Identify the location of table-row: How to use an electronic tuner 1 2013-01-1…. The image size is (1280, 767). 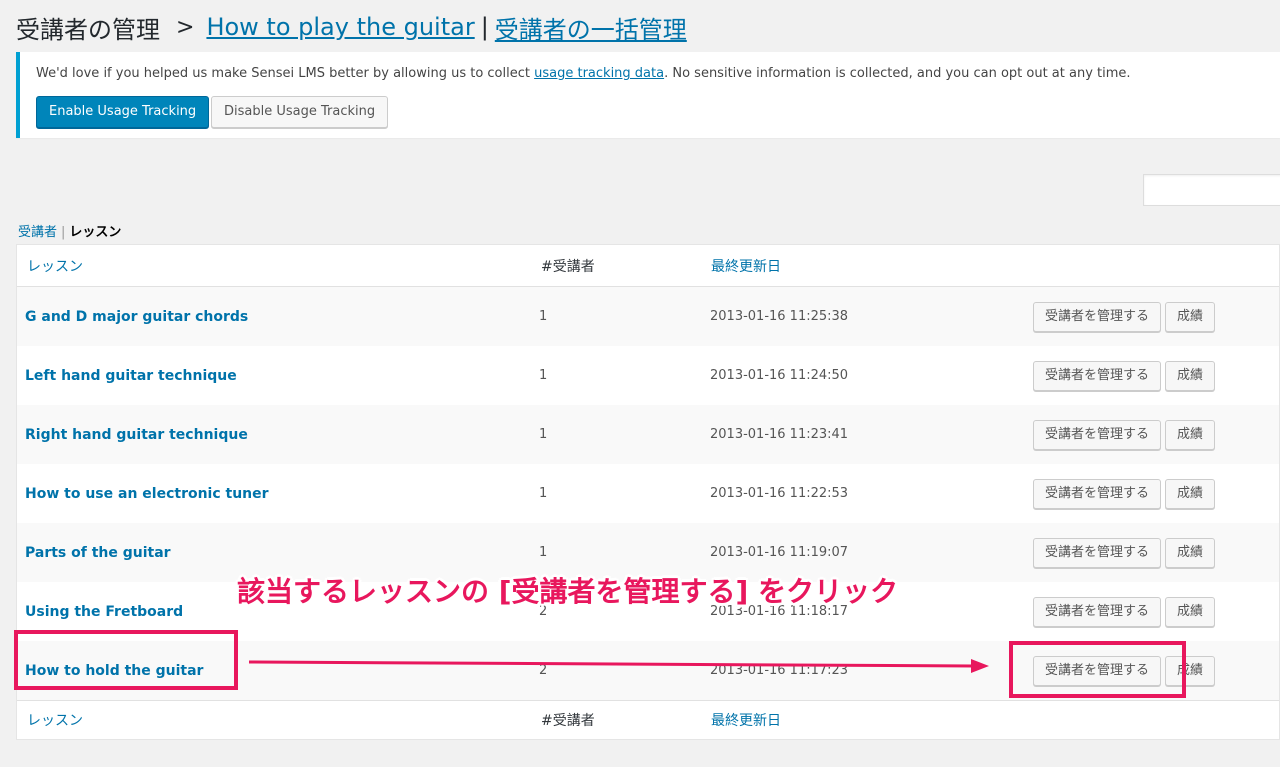
(648, 493).